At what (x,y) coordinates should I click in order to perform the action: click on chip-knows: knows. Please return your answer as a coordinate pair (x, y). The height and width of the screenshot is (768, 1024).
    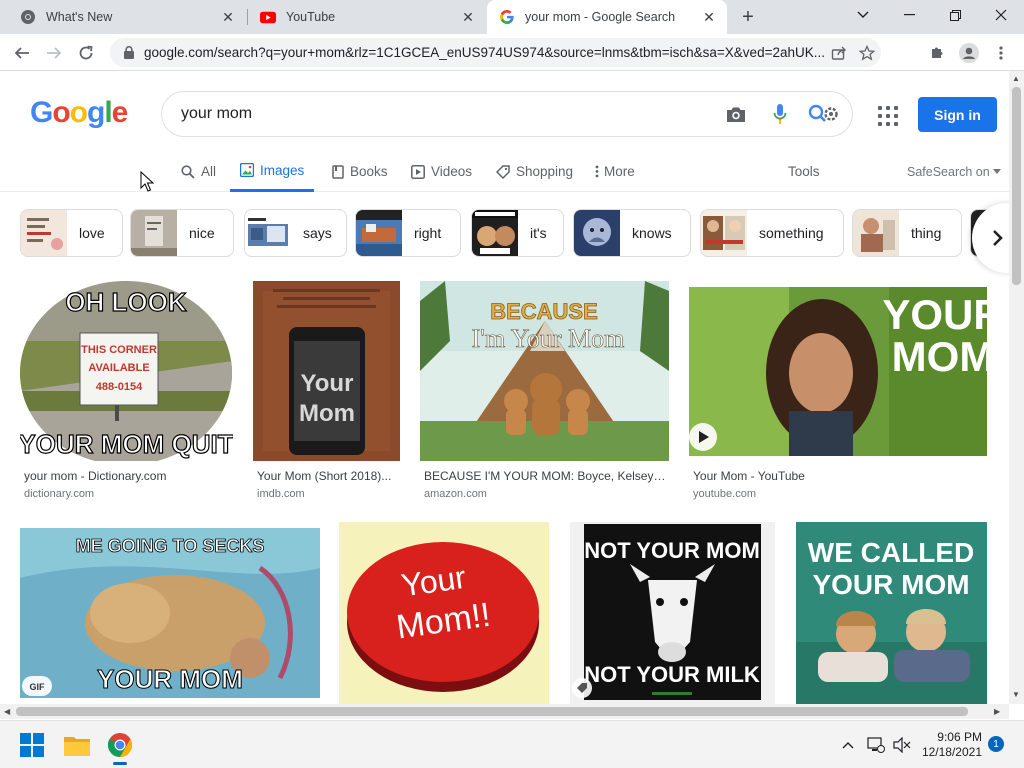
    Looking at the image, I should click on (632, 233).